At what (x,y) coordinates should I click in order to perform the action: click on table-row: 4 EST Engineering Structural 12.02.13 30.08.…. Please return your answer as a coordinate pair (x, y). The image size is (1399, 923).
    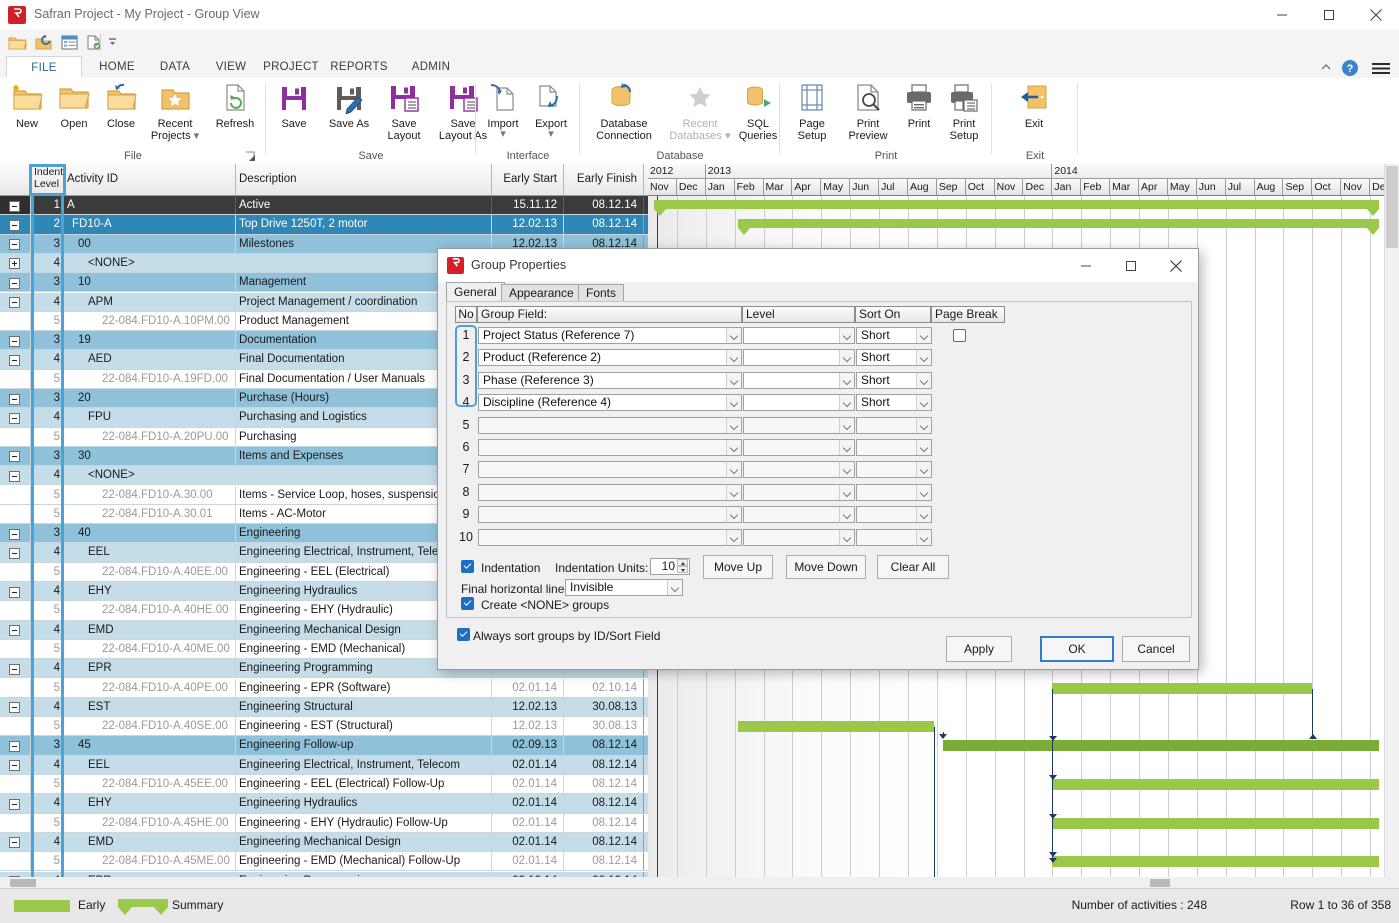
    Looking at the image, I should click on (324, 707).